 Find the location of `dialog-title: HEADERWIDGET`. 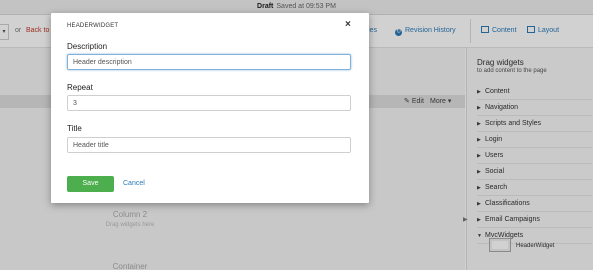

dialog-title: HEADERWIDGET is located at coordinates (93, 26).